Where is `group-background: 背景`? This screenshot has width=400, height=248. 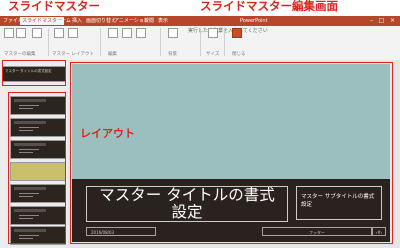 group-background: 背景 is located at coordinates (172, 54).